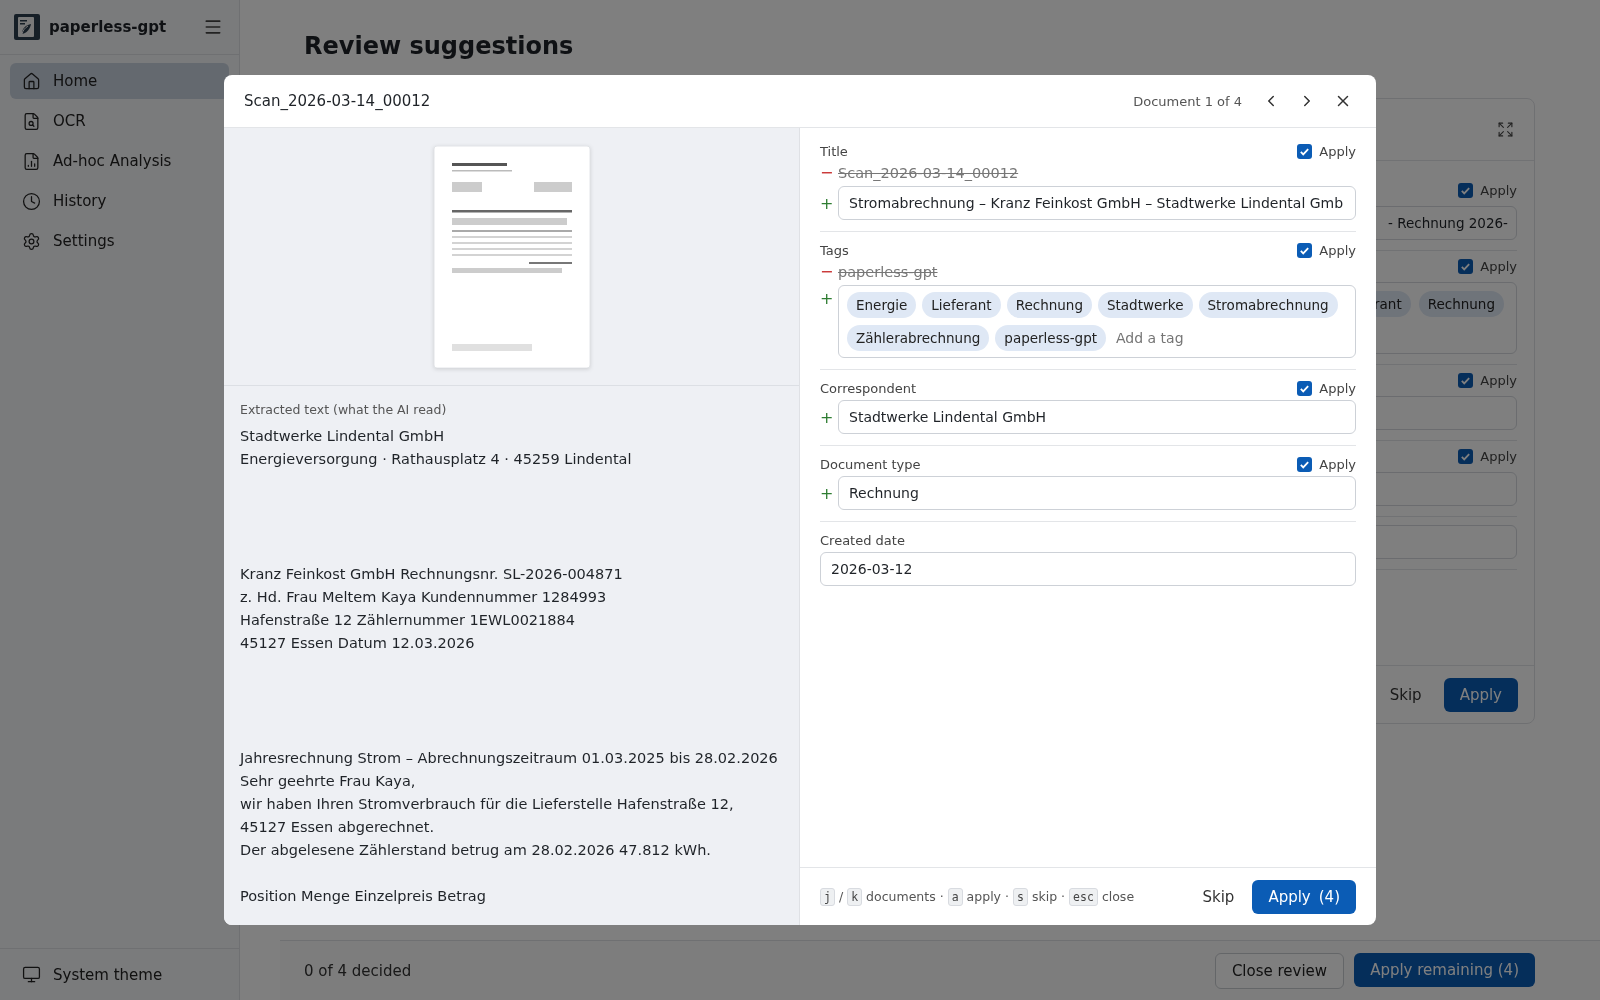 This screenshot has height=1000, width=1600. What do you see at coordinates (928, 172) in the screenshot?
I see `current-value: Scan_2026-03-14_00012` at bounding box center [928, 172].